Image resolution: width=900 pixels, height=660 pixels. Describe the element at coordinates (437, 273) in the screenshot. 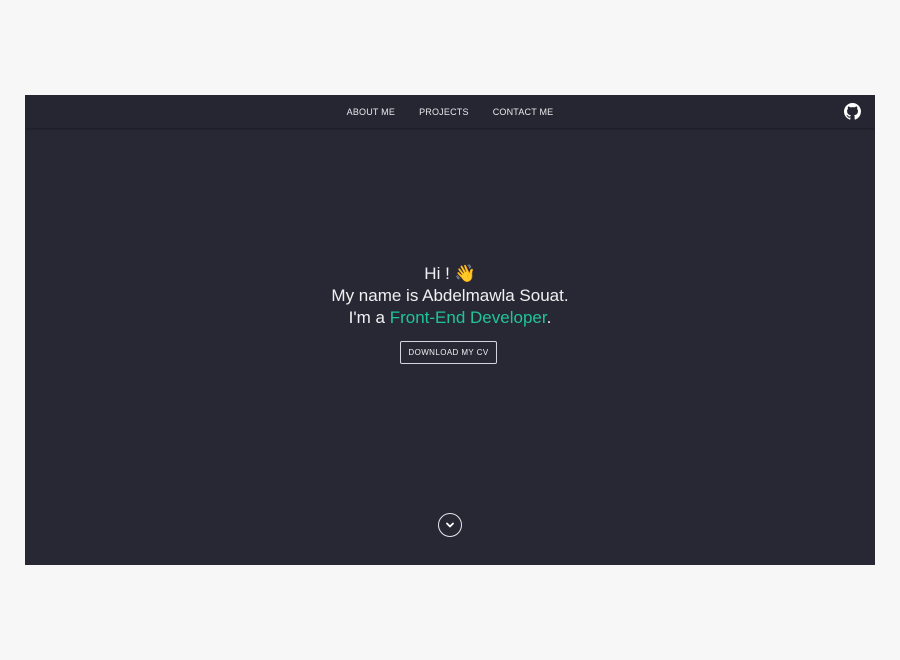

I see `greeting-text: Hi !` at that location.